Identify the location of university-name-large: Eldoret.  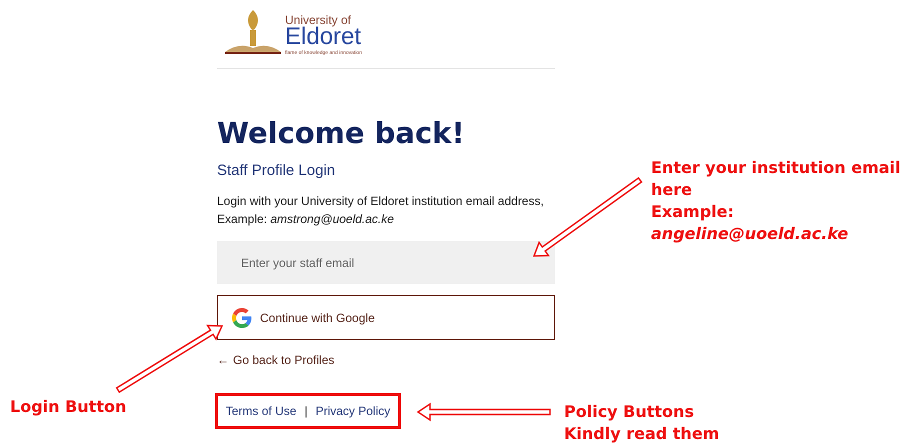
(323, 37).